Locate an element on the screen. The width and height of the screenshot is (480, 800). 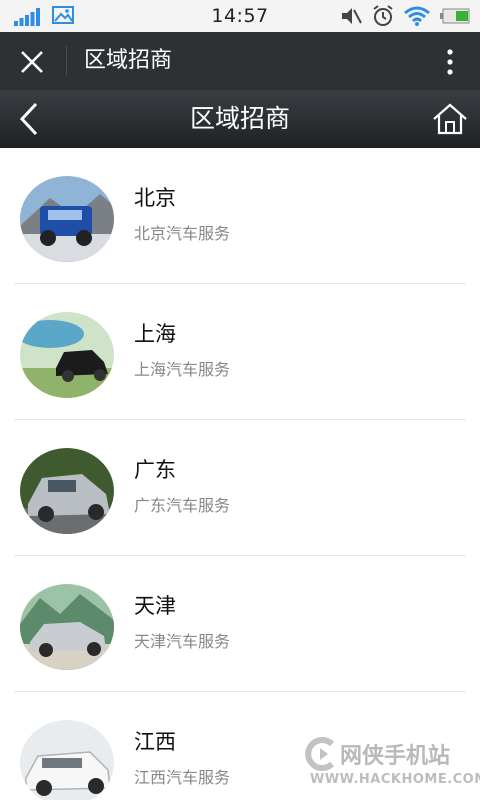
list-item-title: 江西 is located at coordinates (155, 742).